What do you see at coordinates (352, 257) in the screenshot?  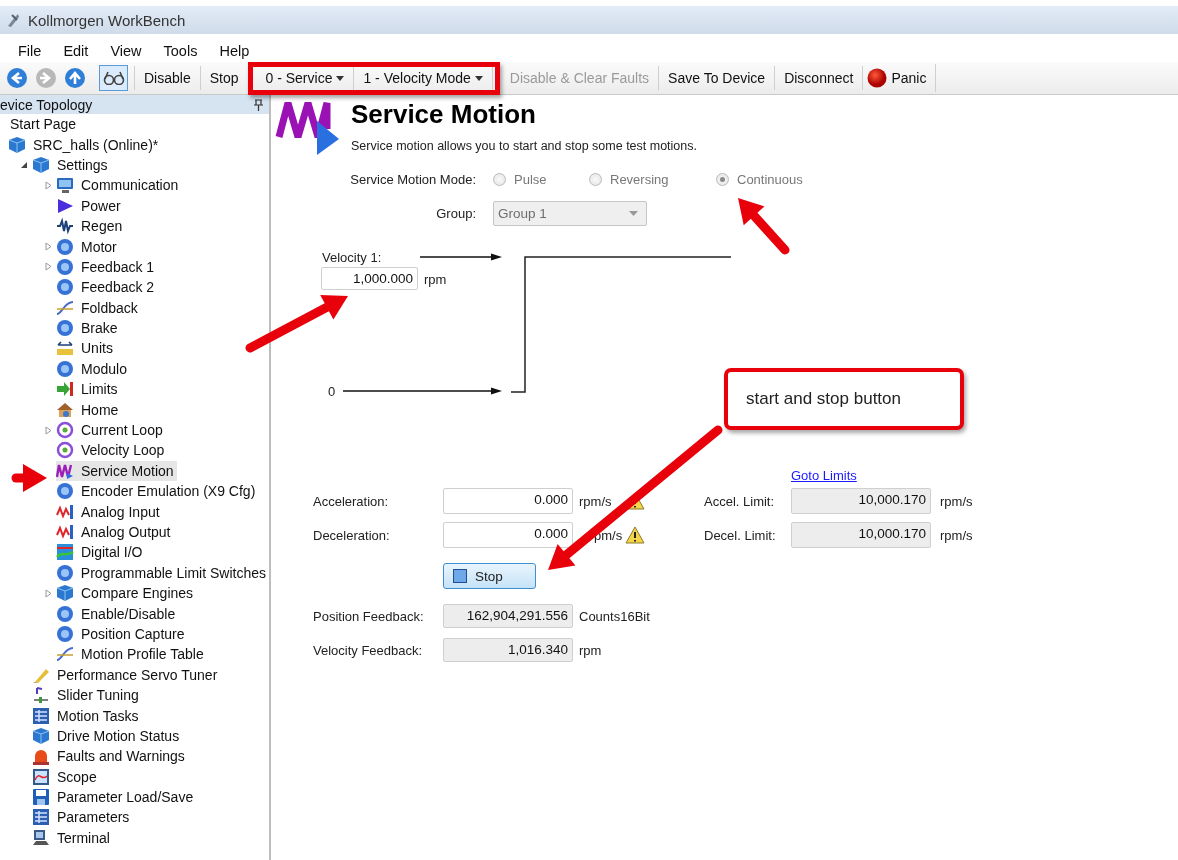 I see `field-label: Velocity 1:` at bounding box center [352, 257].